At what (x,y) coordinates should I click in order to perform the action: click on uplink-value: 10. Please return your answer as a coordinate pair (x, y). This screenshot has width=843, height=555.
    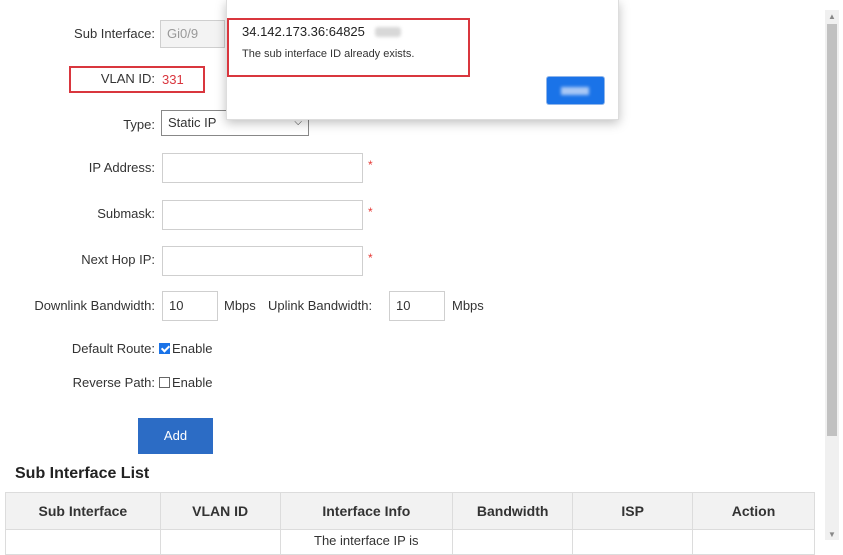
    Looking at the image, I should click on (403, 305).